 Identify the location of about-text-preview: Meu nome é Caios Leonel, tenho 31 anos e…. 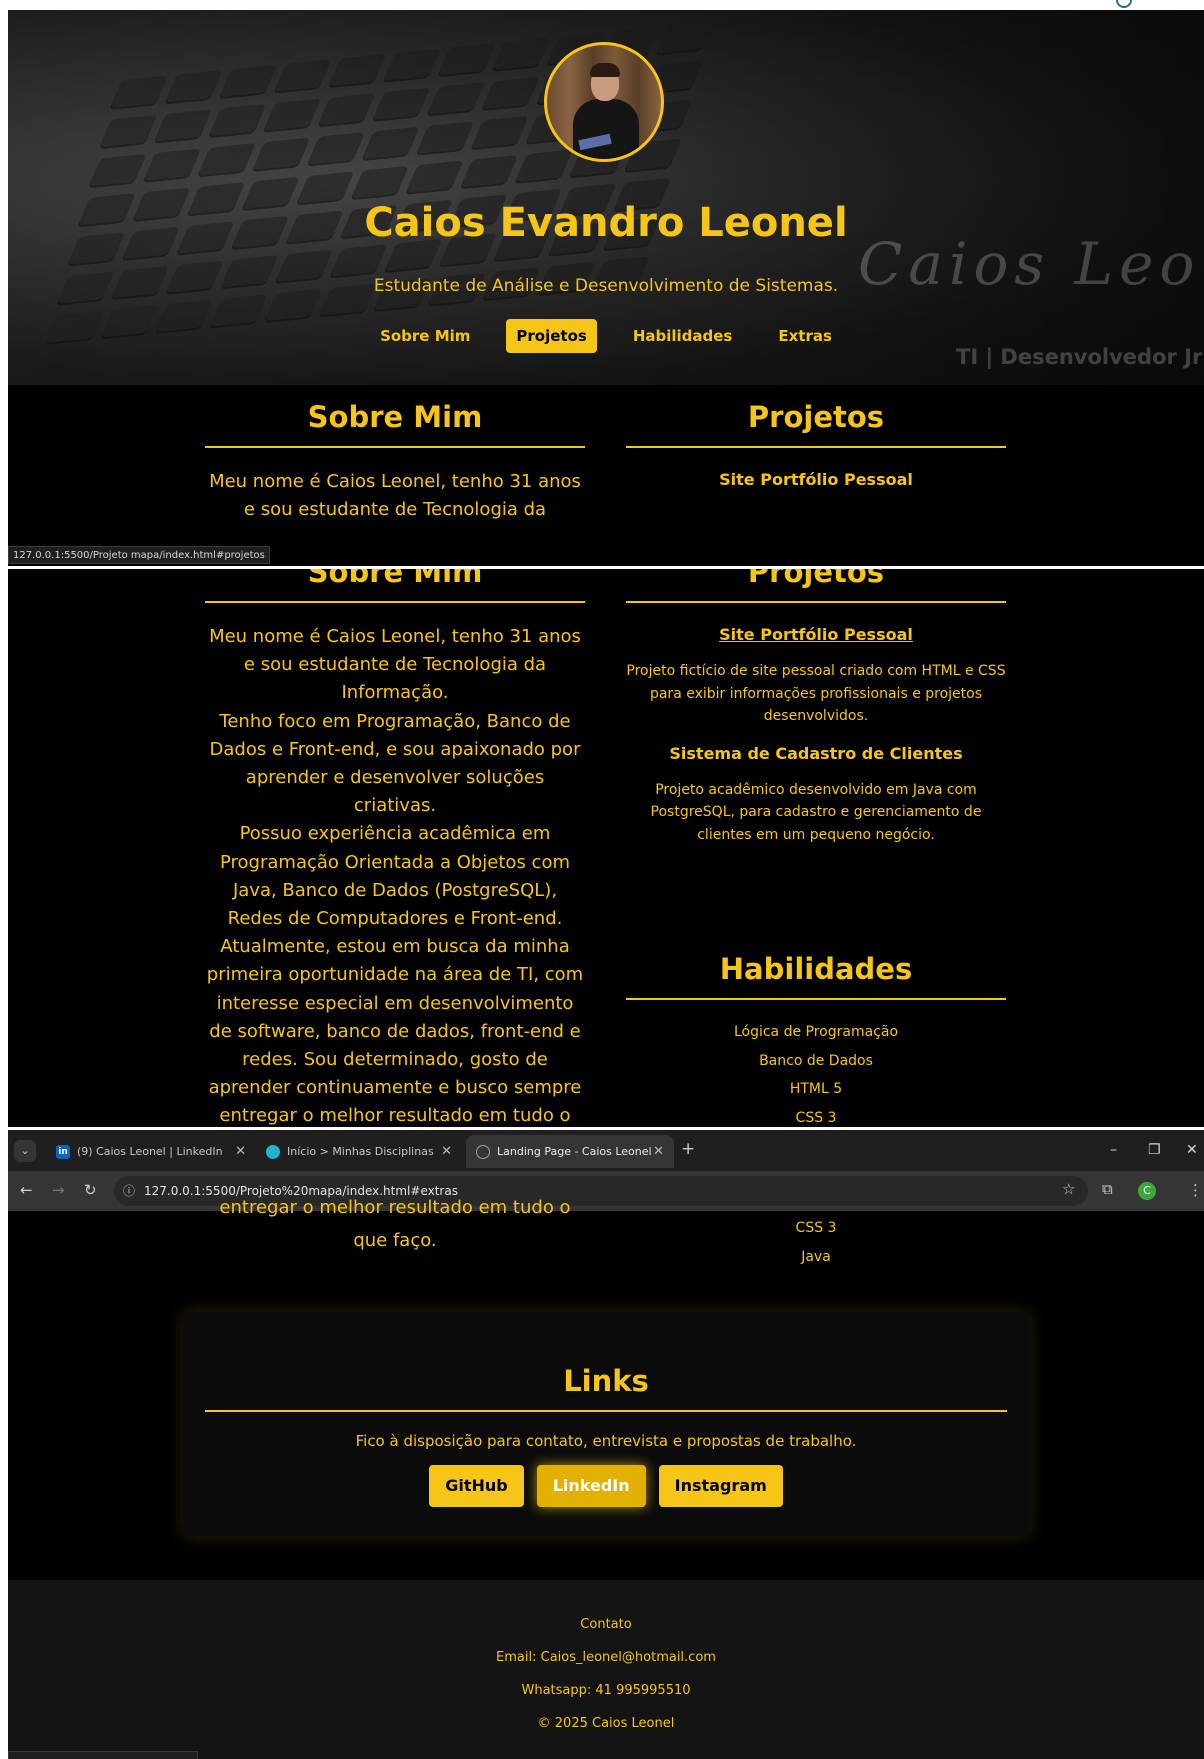
(395, 496).